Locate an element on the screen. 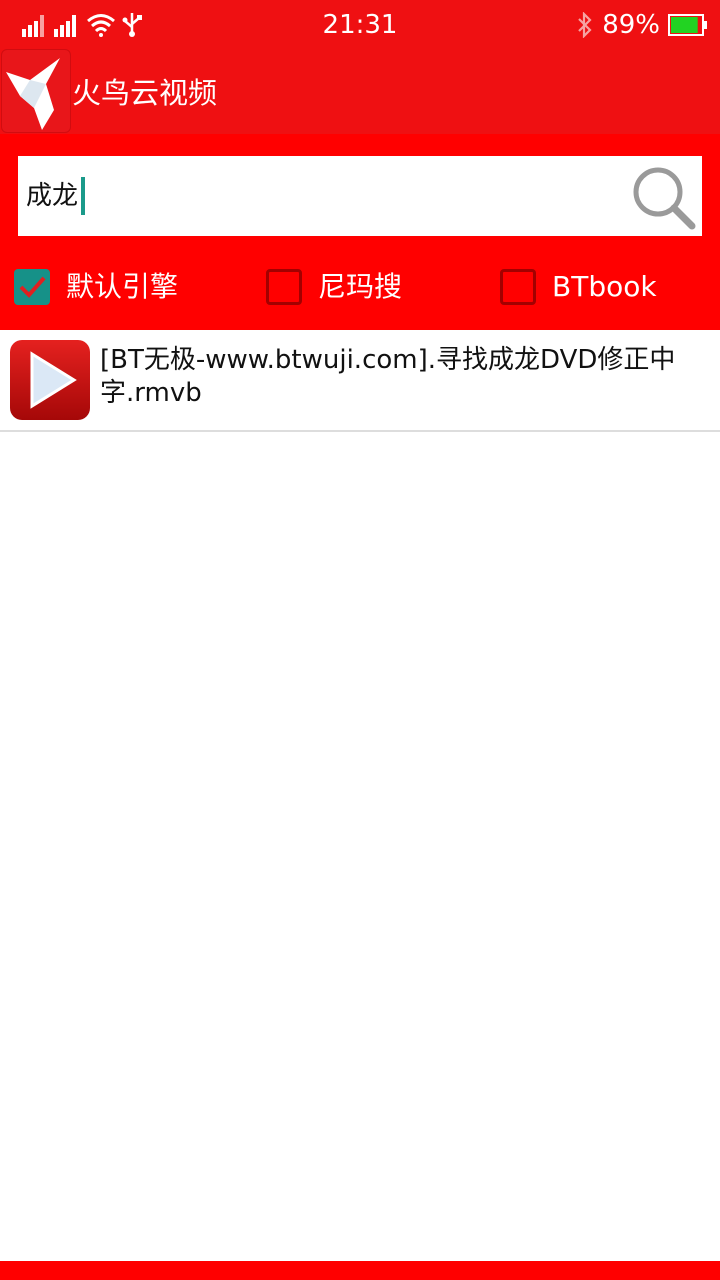 This screenshot has width=720, height=1280. engine-option-btbook: BTbook is located at coordinates (578, 287).